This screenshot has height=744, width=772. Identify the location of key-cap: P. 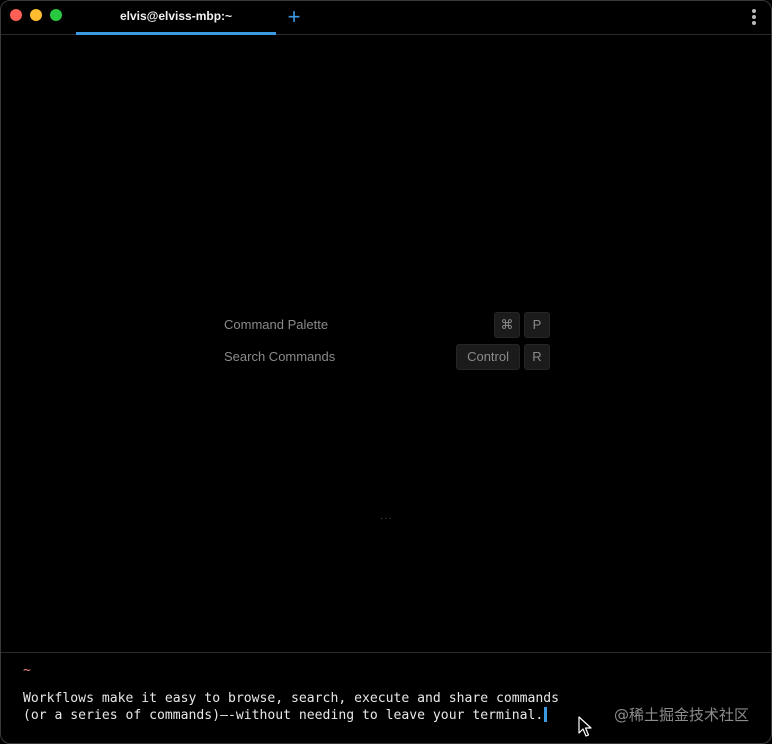
(537, 325).